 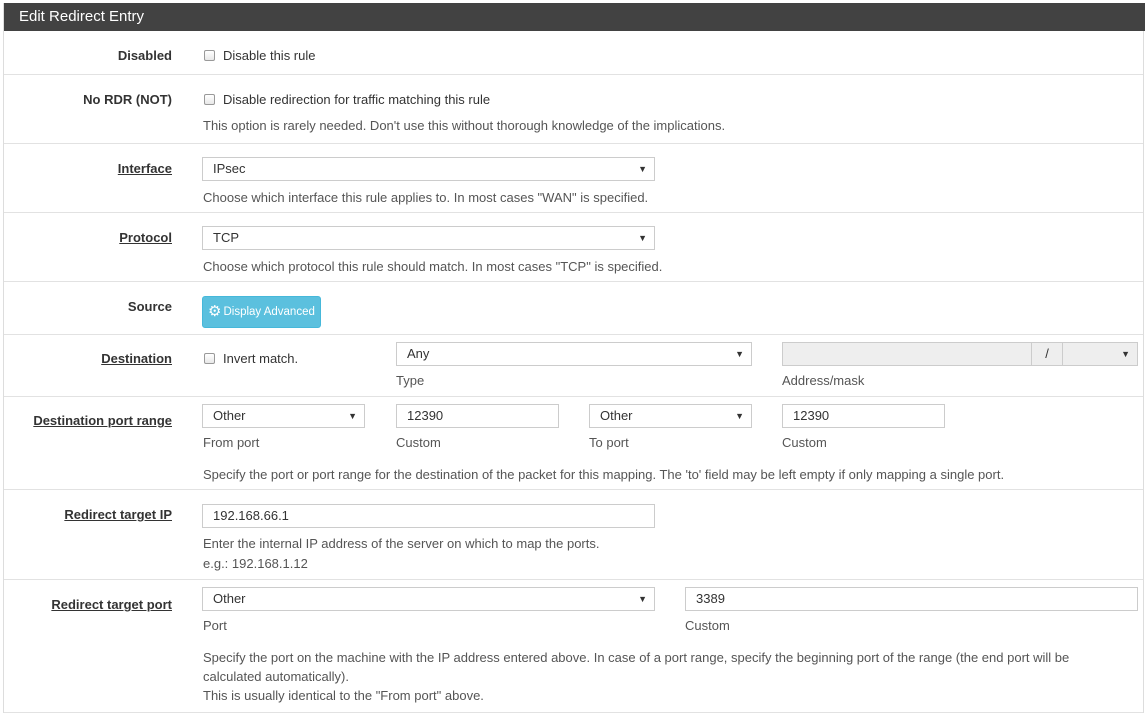 What do you see at coordinates (428, 599) in the screenshot?
I see `redirect-port-select: Other ▼` at bounding box center [428, 599].